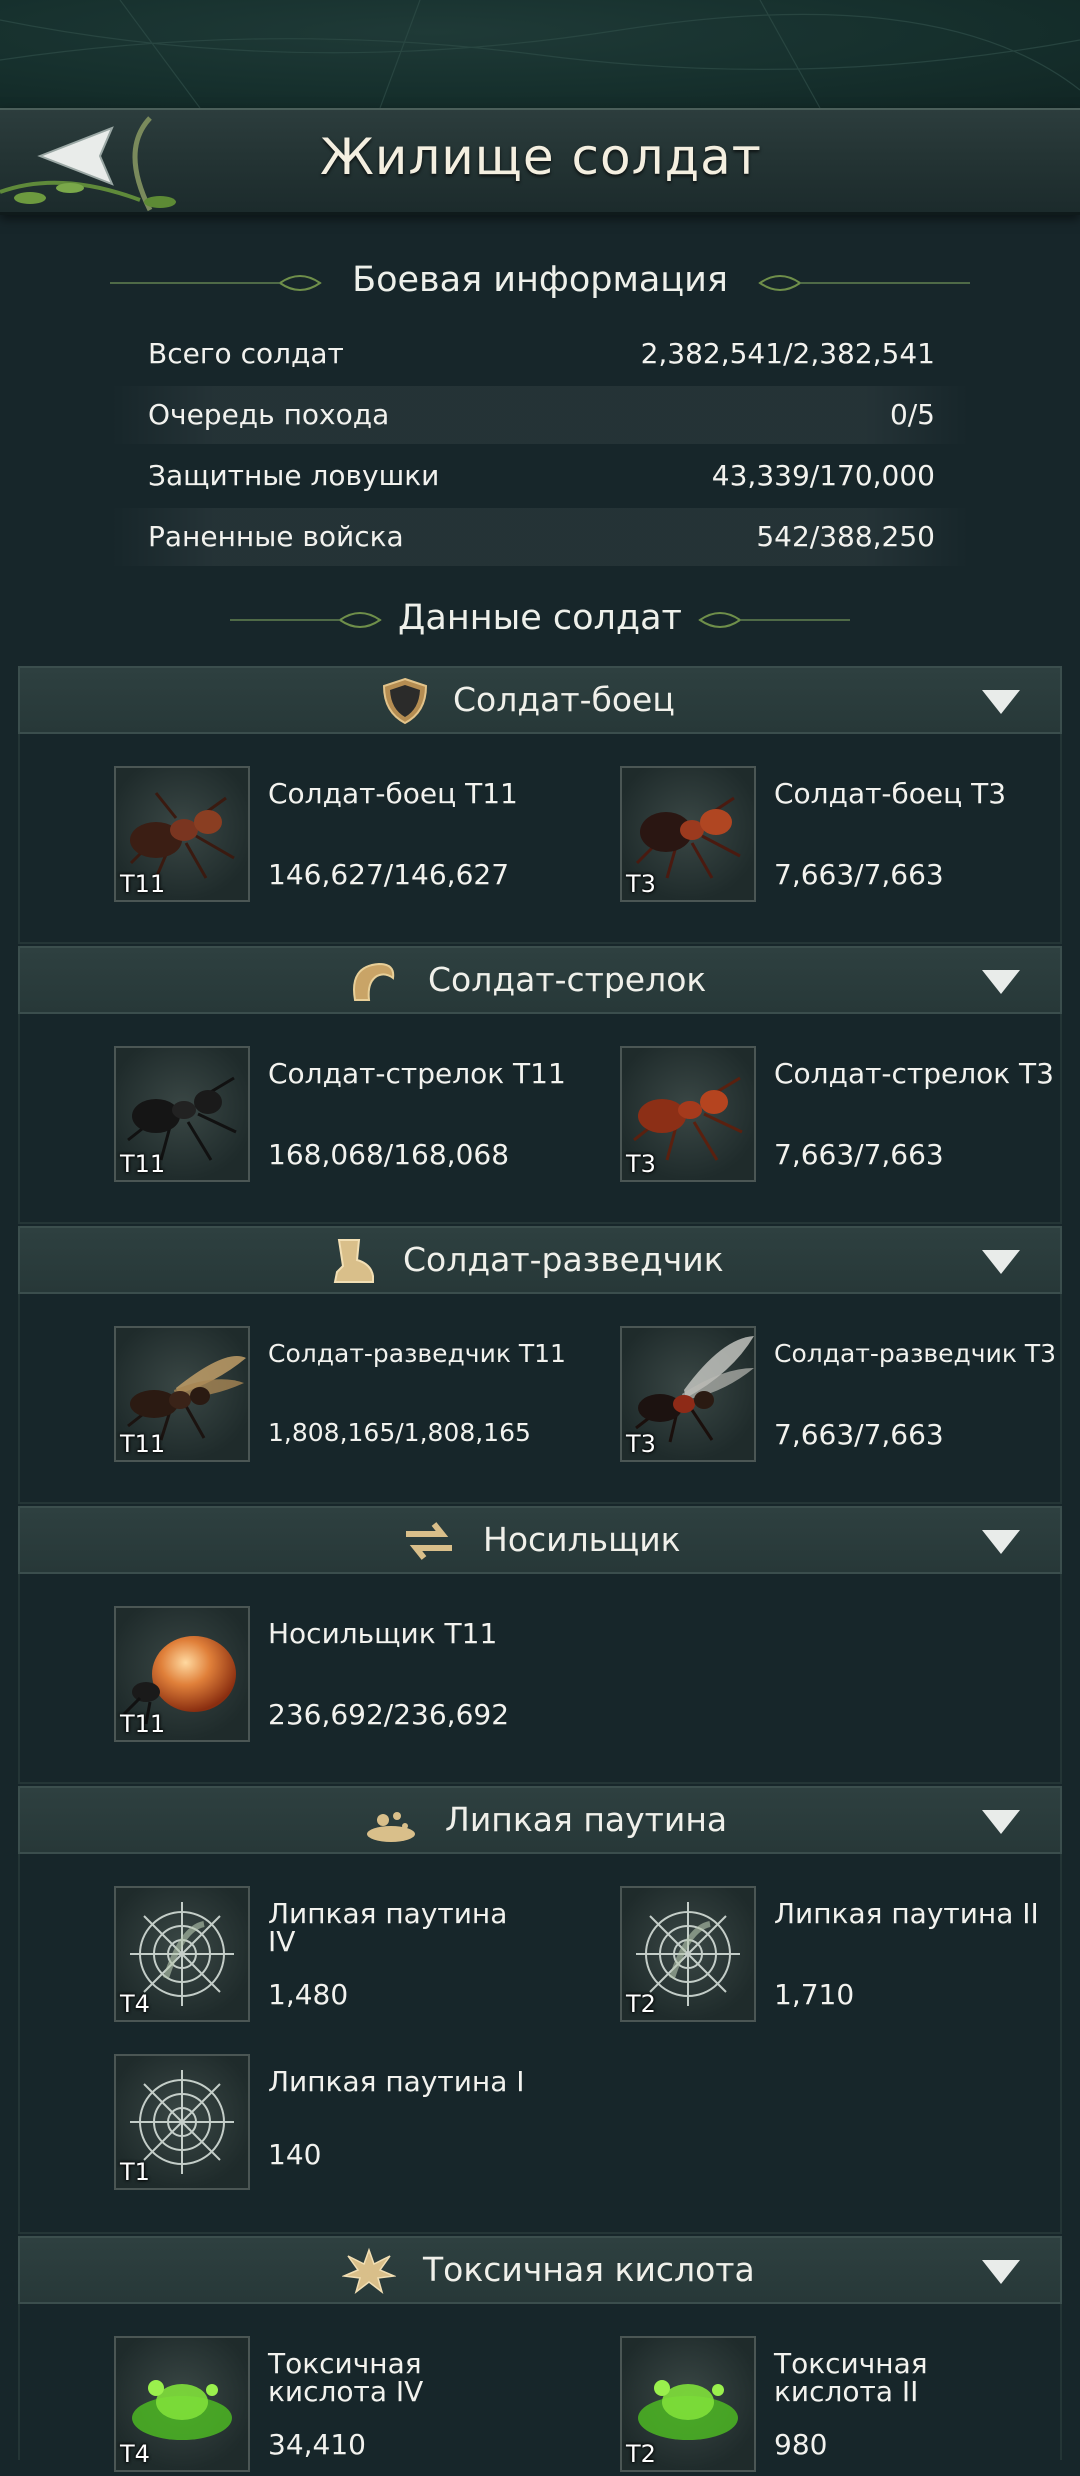  Describe the element at coordinates (540, 537) in the screenshot. I see `info-row-wounded: Раненные войска 542/388,250` at that location.